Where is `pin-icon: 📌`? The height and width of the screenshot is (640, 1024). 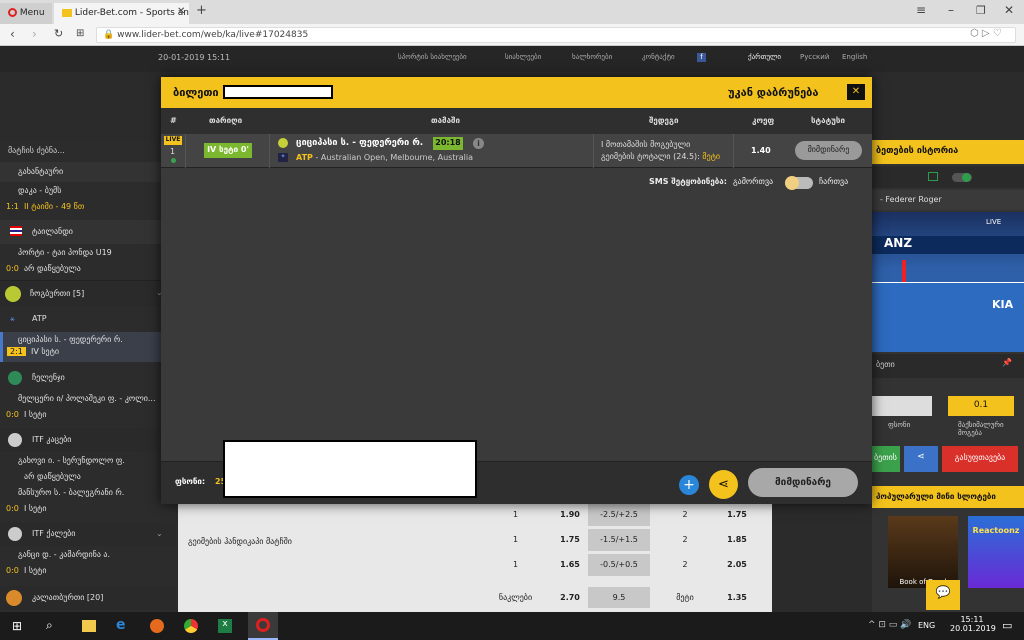 pin-icon: 📌 is located at coordinates (1007, 362).